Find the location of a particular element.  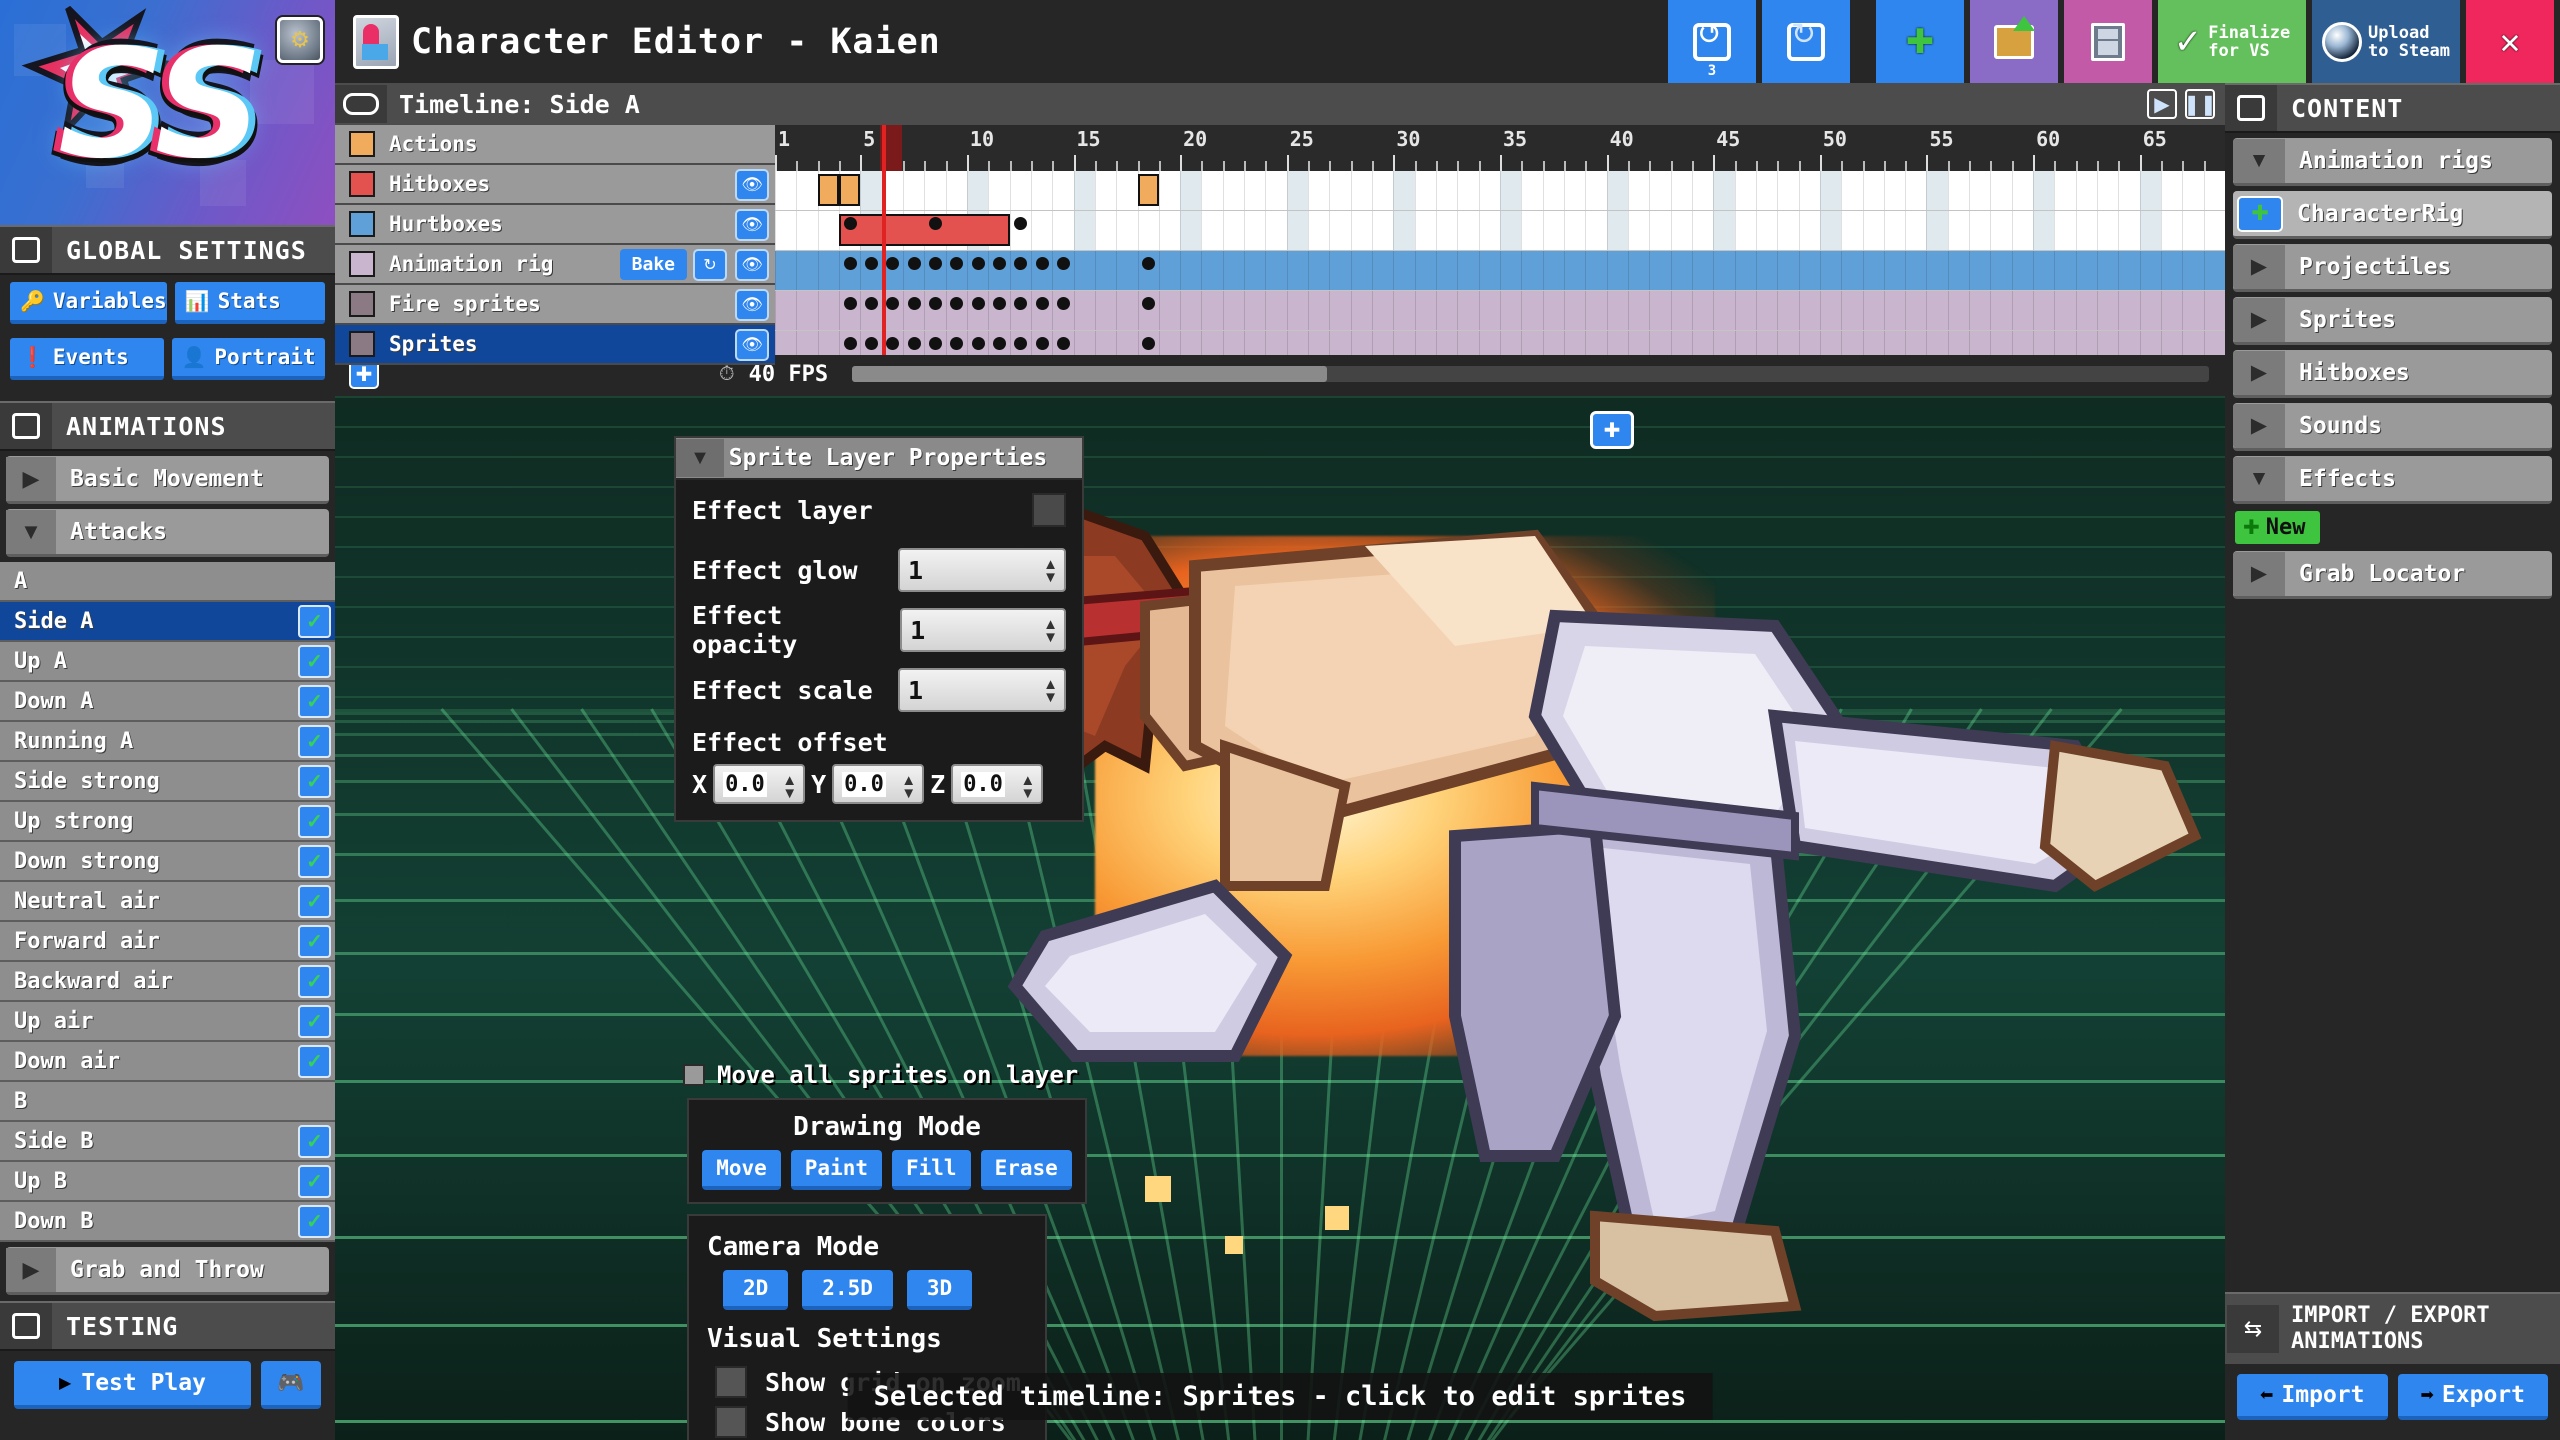

offset-x-spinner: 0.0 ▲ ▼ is located at coordinates (759, 784).